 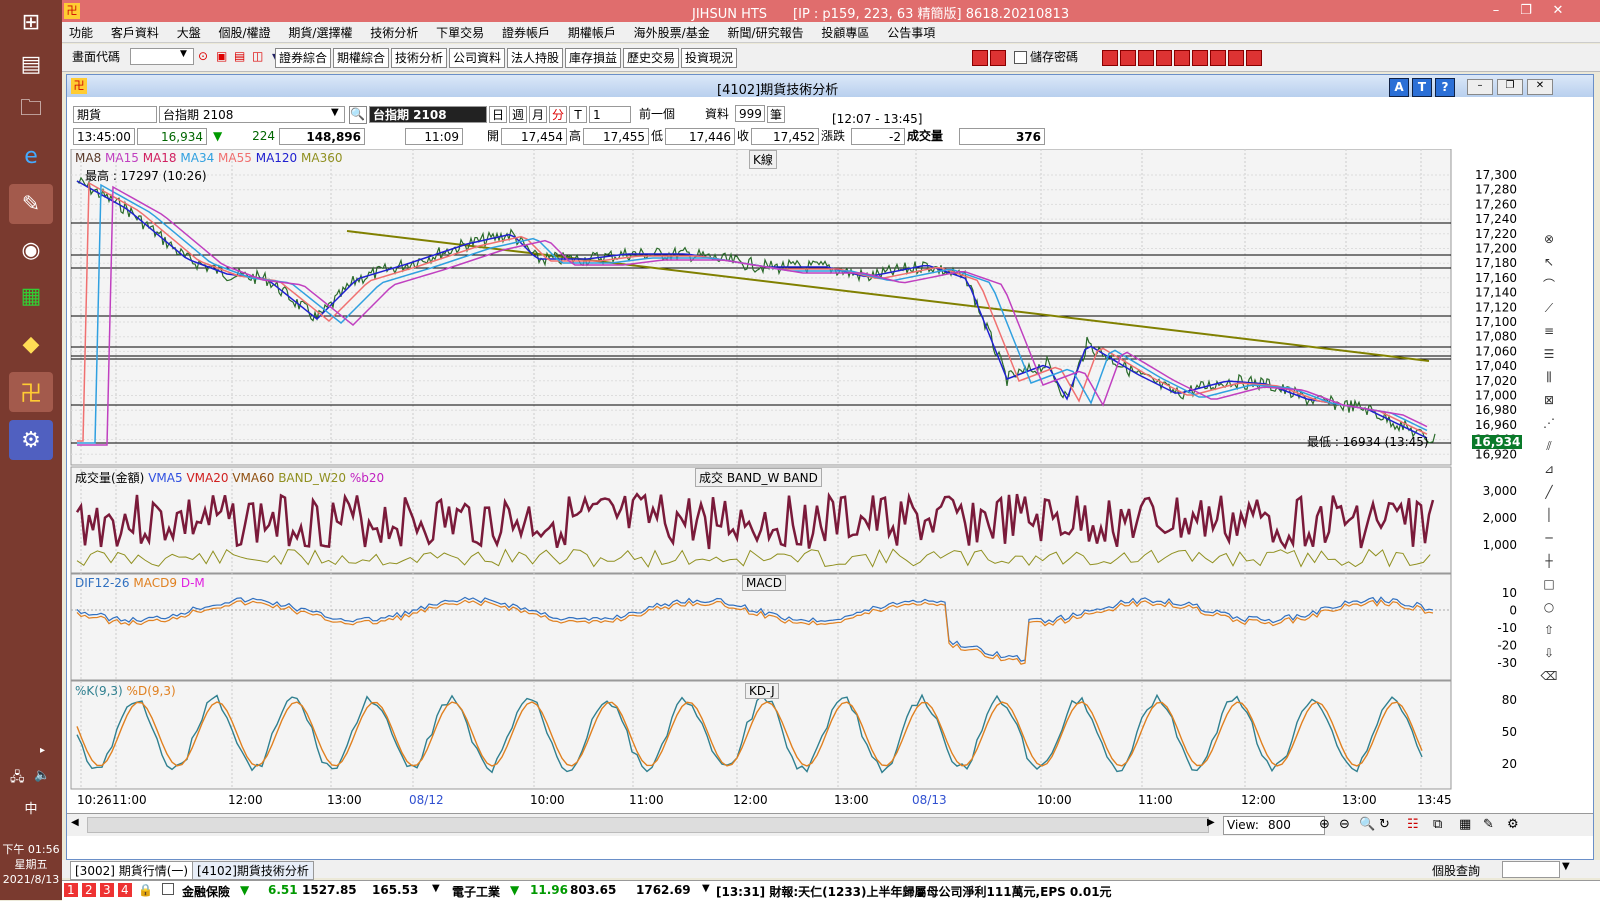 I want to click on save-password-checkbox, so click(x=1020, y=57).